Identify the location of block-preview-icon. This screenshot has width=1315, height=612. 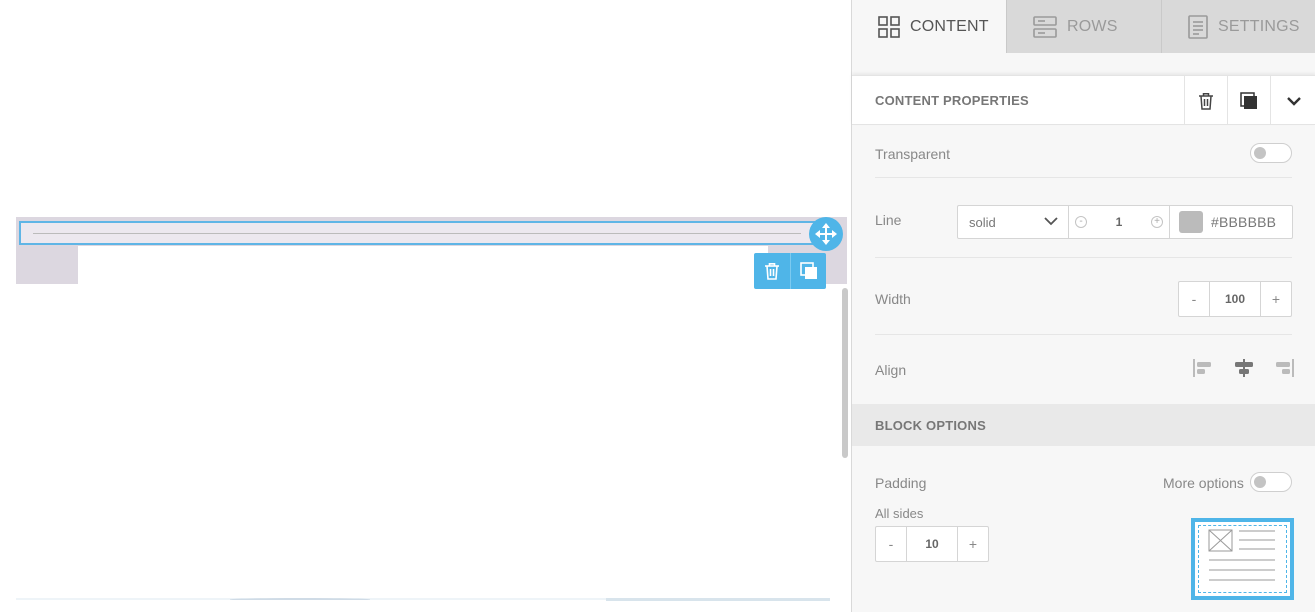
(1241, 555).